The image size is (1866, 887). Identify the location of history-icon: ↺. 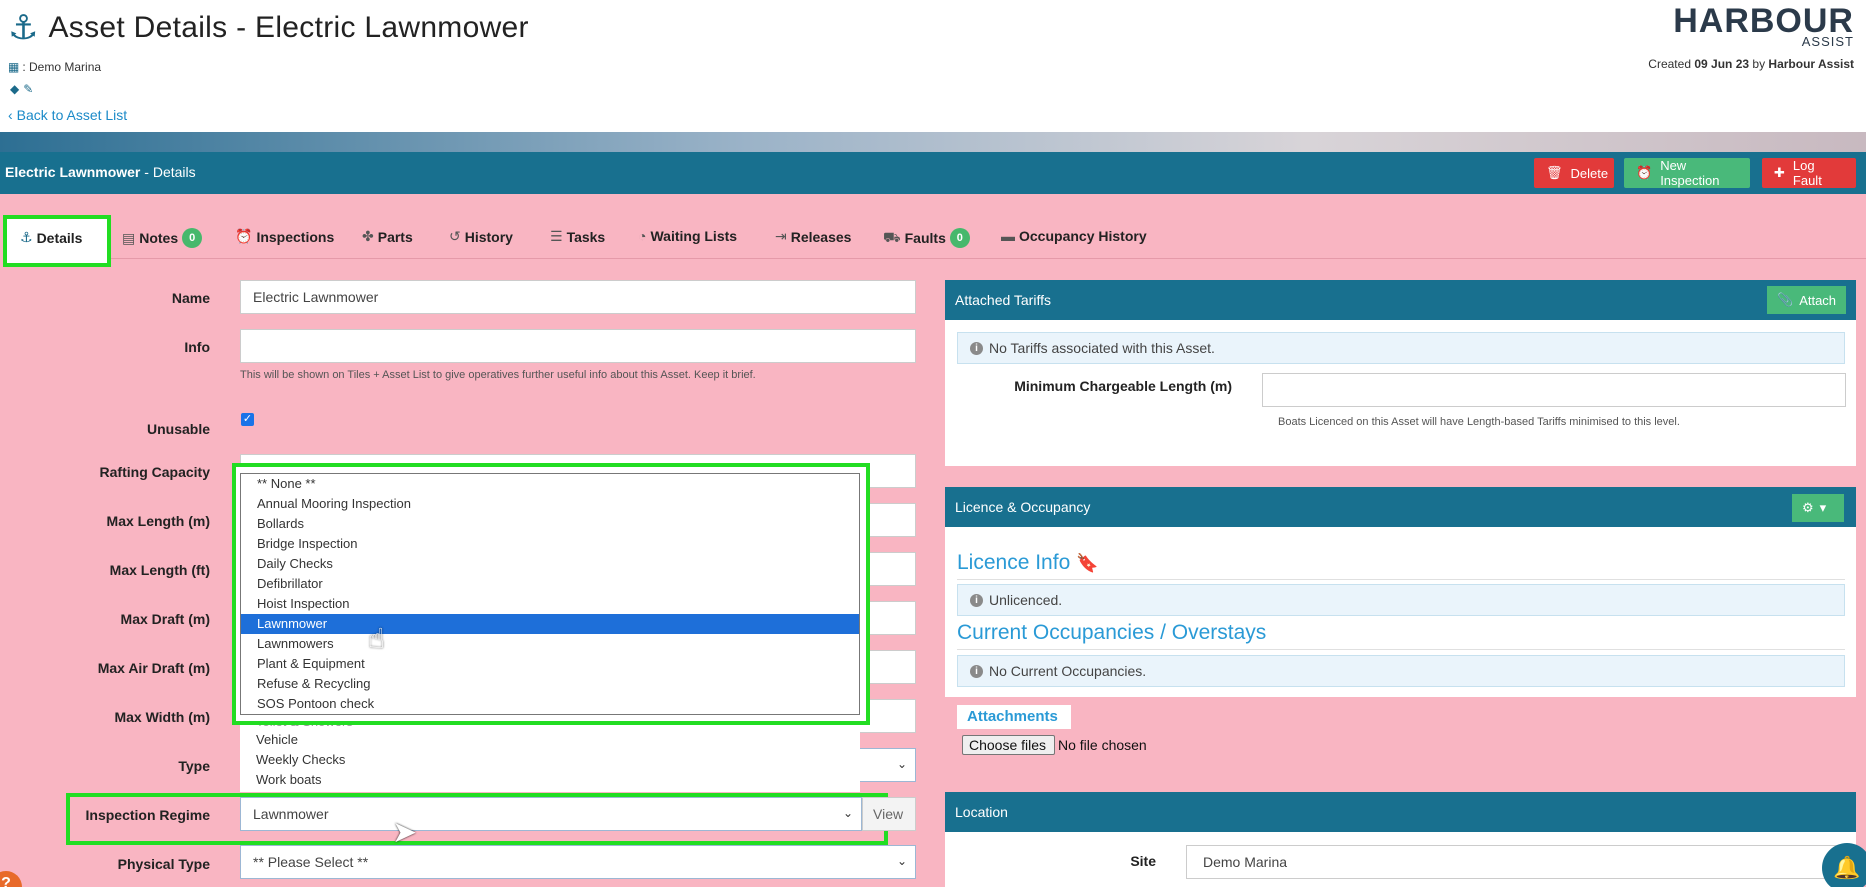
(455, 236).